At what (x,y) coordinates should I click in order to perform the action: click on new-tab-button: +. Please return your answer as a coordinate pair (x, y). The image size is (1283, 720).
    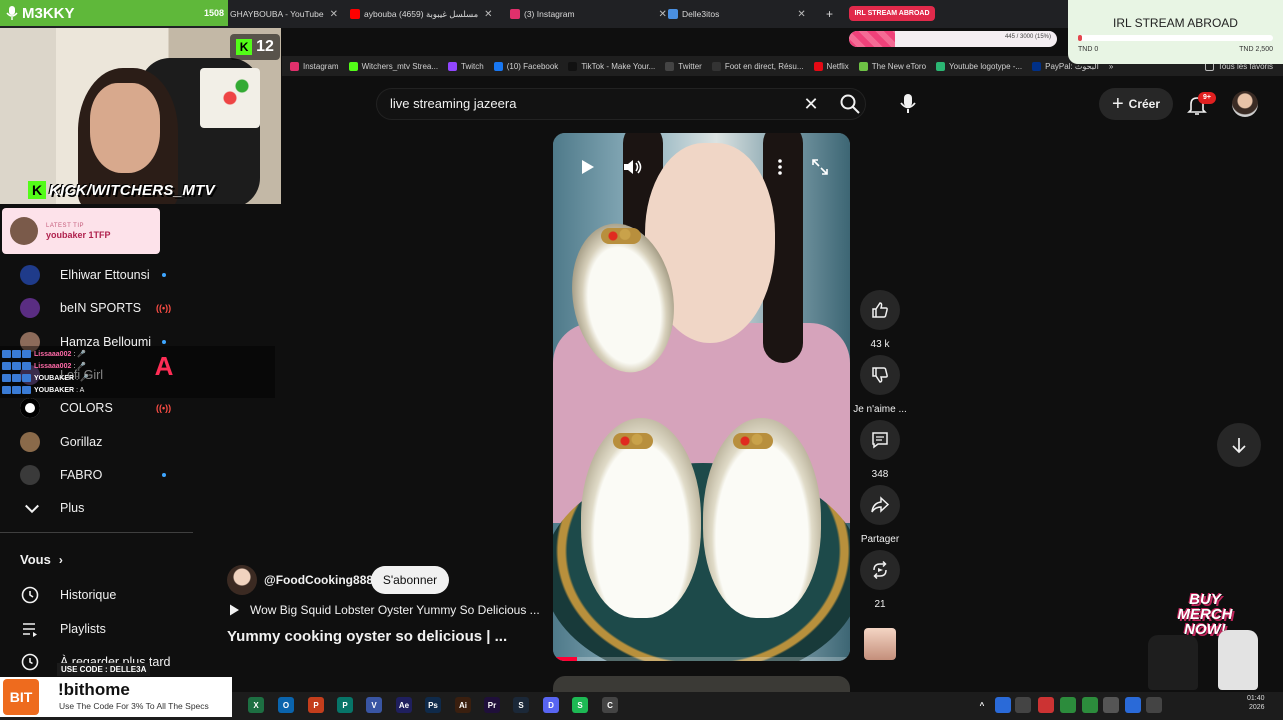
    Looking at the image, I should click on (829, 14).